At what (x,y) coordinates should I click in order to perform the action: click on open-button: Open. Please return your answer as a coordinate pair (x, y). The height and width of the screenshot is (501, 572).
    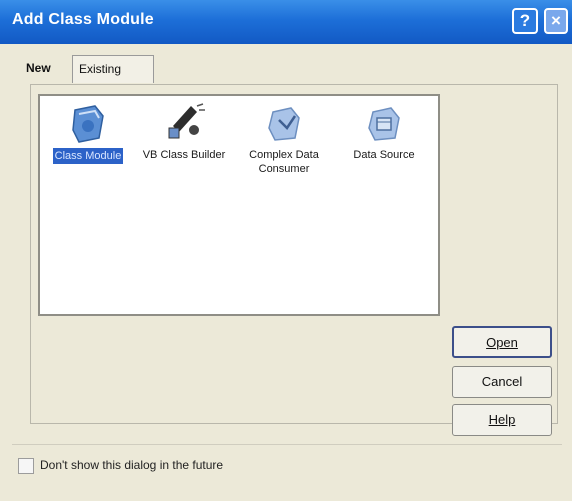
    Looking at the image, I should click on (502, 342).